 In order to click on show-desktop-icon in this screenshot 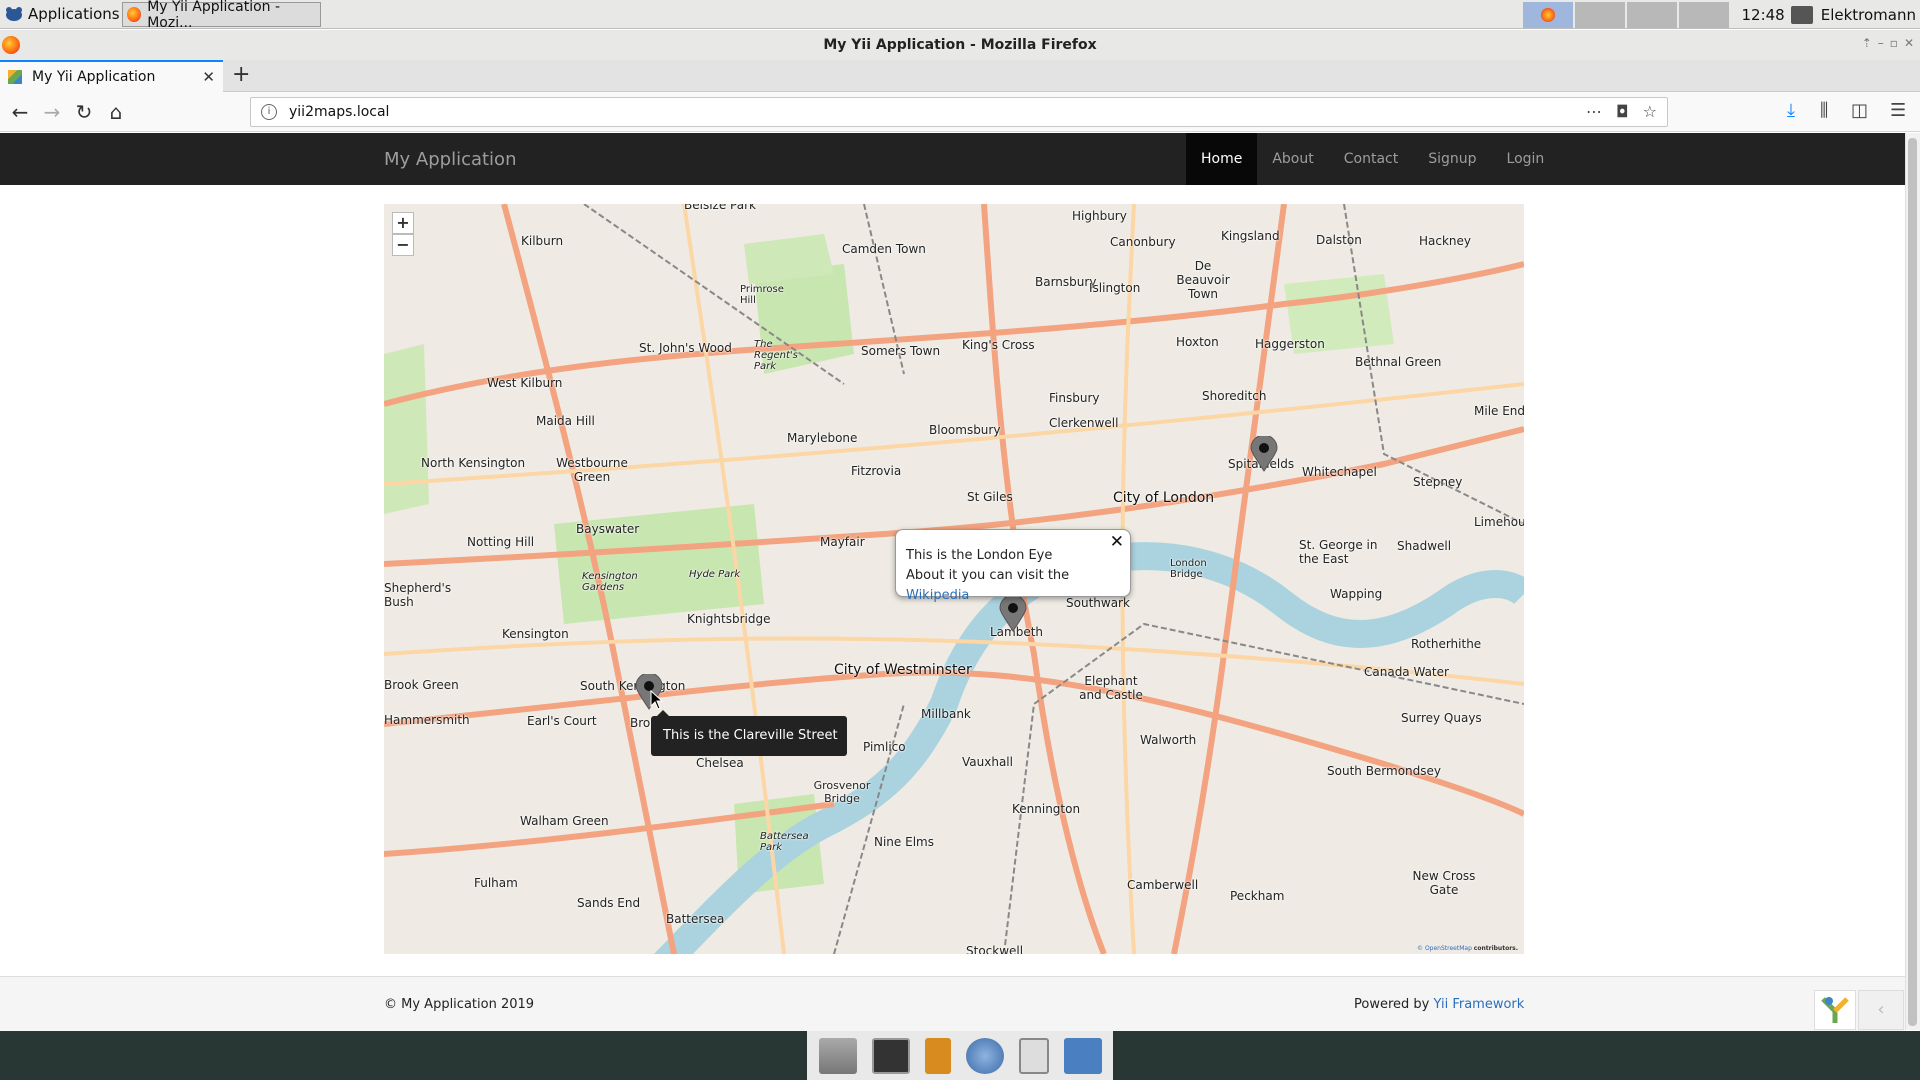, I will do `click(837, 1055)`.